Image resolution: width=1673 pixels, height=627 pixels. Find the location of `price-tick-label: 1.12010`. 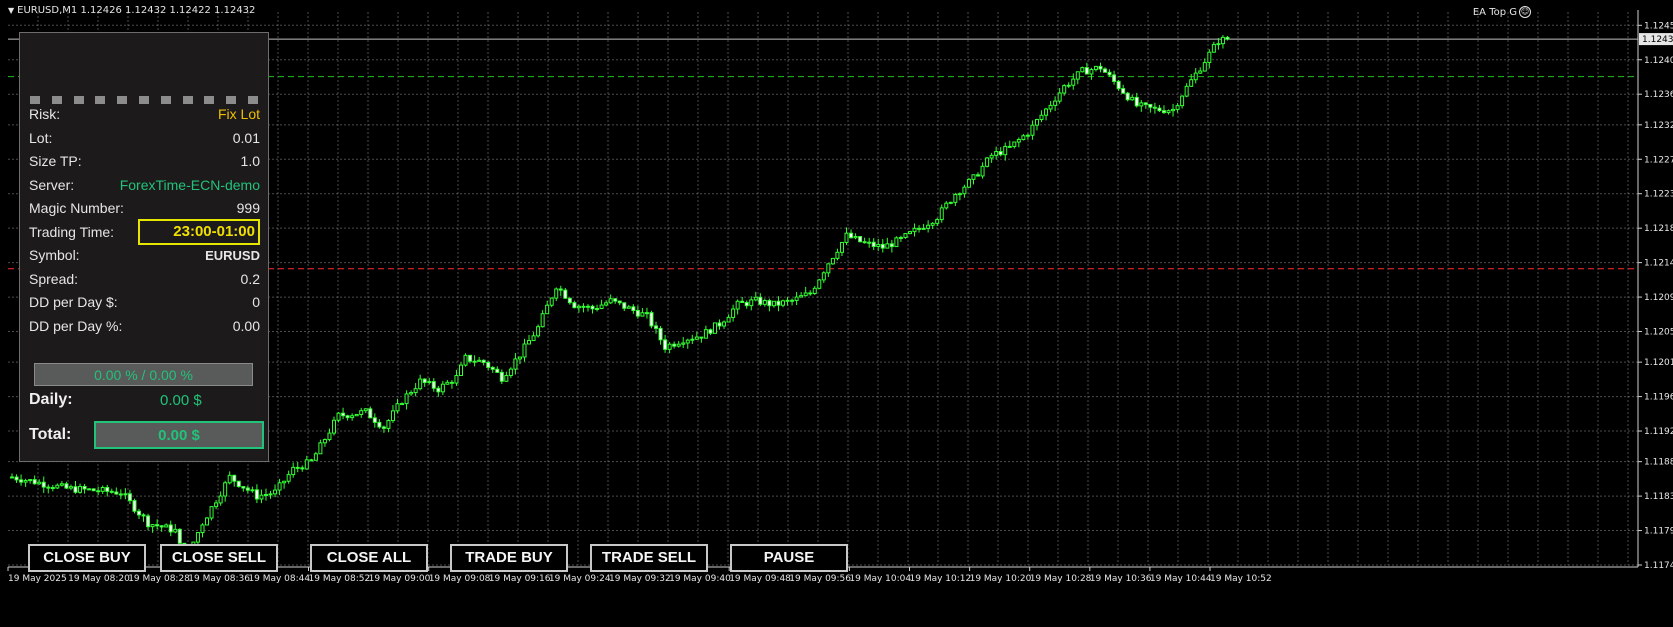

price-tick-label: 1.12010 is located at coordinates (1658, 363).